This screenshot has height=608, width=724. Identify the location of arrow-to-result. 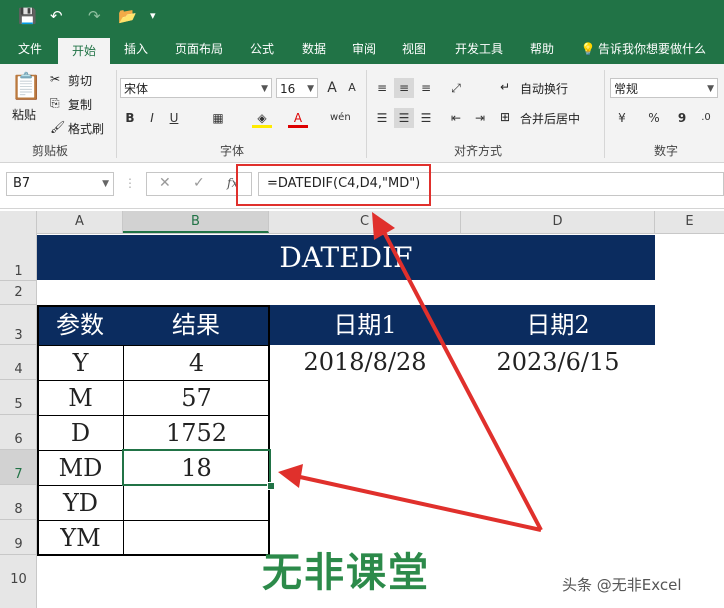
(420, 503).